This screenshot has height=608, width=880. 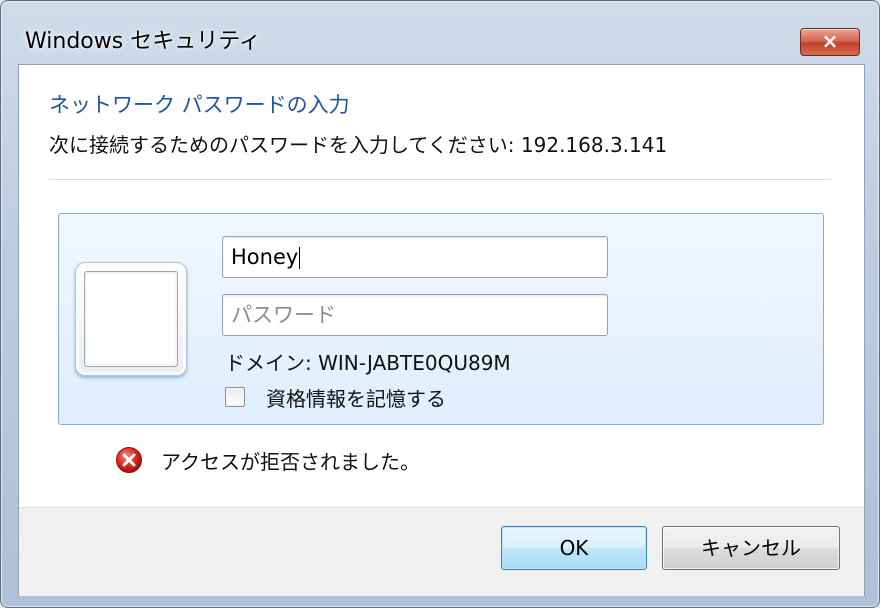 What do you see at coordinates (143, 41) in the screenshot?
I see `window-title: Windows セキュリティ` at bounding box center [143, 41].